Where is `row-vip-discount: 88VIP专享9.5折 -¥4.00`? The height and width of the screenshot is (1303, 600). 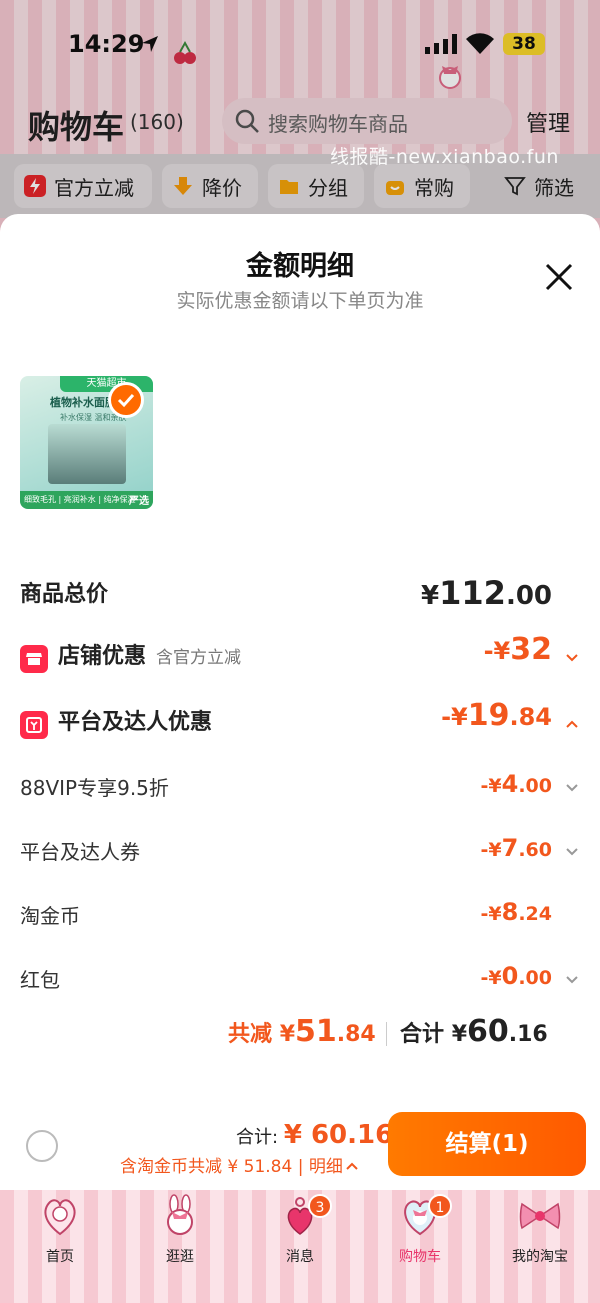
row-vip-discount: 88VIP专享9.5折 -¥4.00 is located at coordinates (300, 789).